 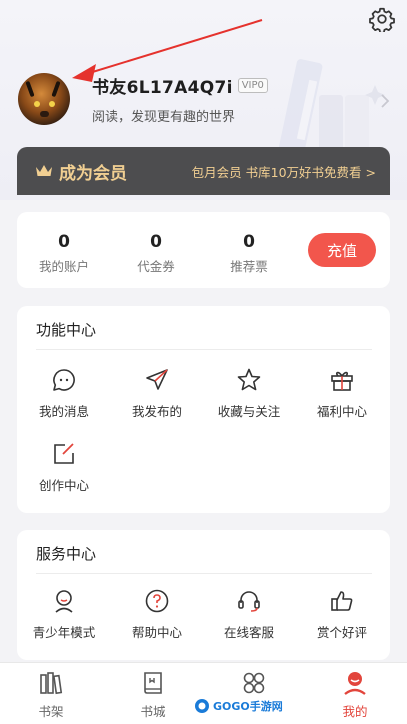 What do you see at coordinates (64, 453) in the screenshot?
I see `edit-icon` at bounding box center [64, 453].